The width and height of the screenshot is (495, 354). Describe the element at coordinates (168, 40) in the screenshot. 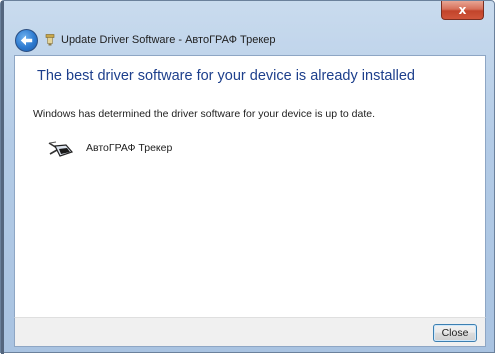

I see `window-title: Update Driver Software - АвтоГРАФ Трекер` at that location.